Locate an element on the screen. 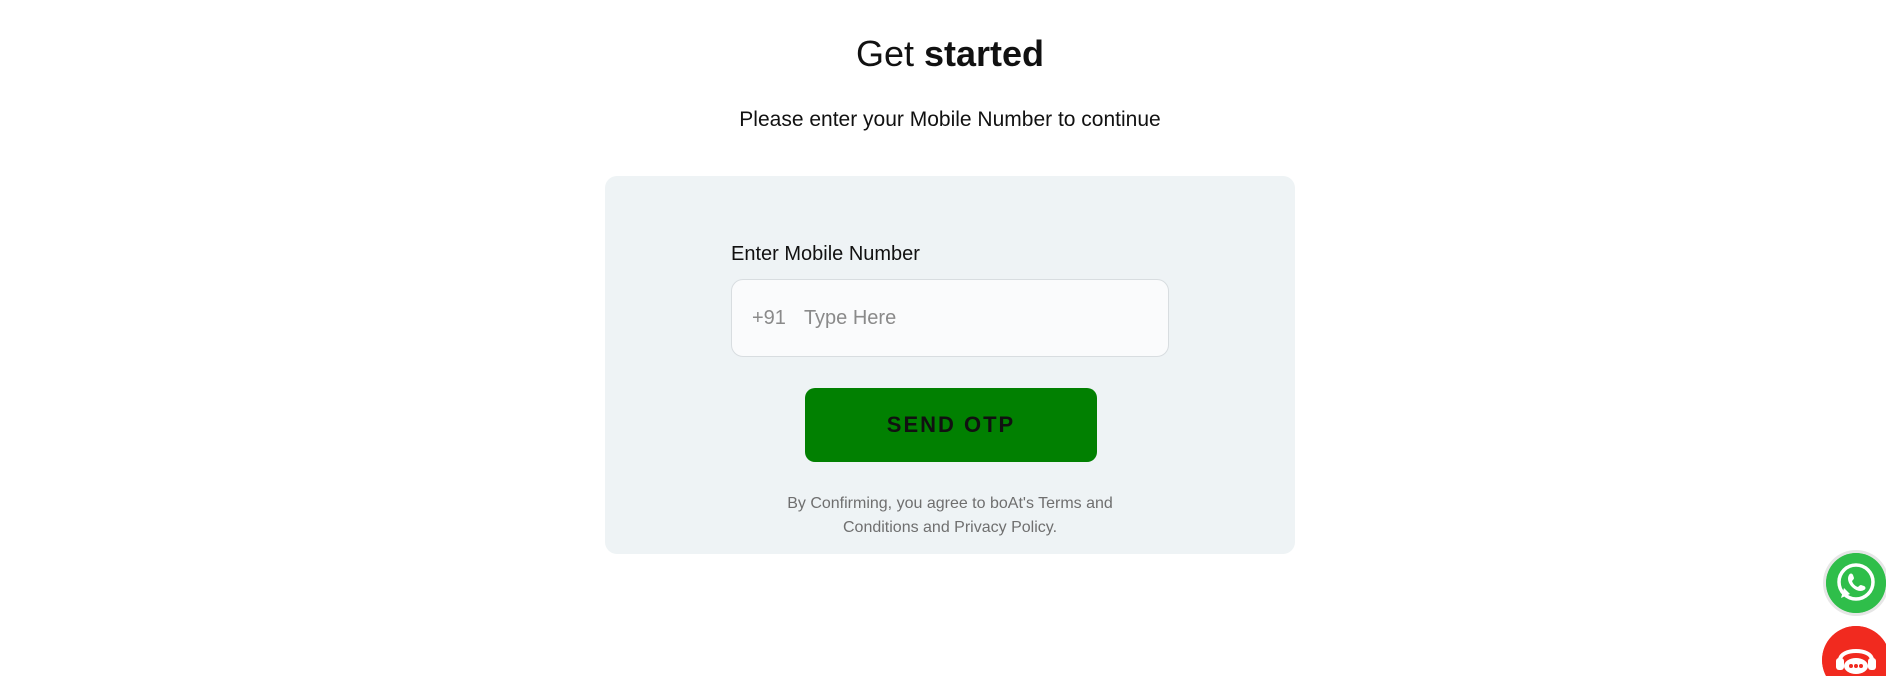  mobile-number-label: Enter Mobile Number is located at coordinates (825, 254).